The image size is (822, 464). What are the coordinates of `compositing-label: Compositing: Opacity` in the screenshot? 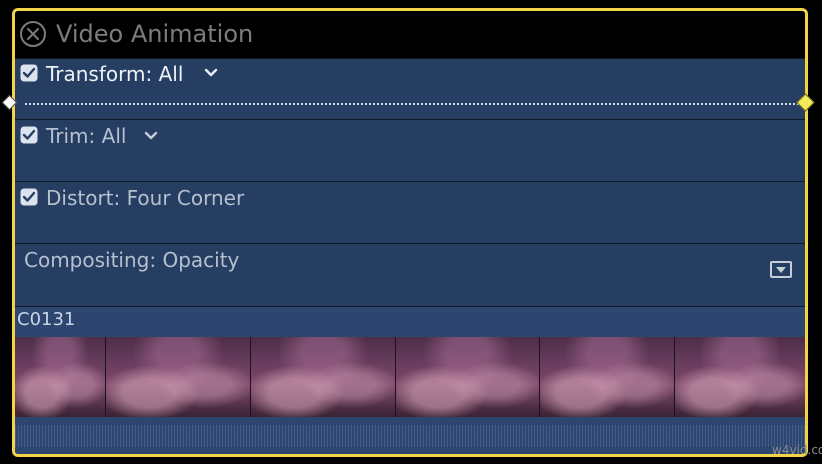 It's located at (132, 260).